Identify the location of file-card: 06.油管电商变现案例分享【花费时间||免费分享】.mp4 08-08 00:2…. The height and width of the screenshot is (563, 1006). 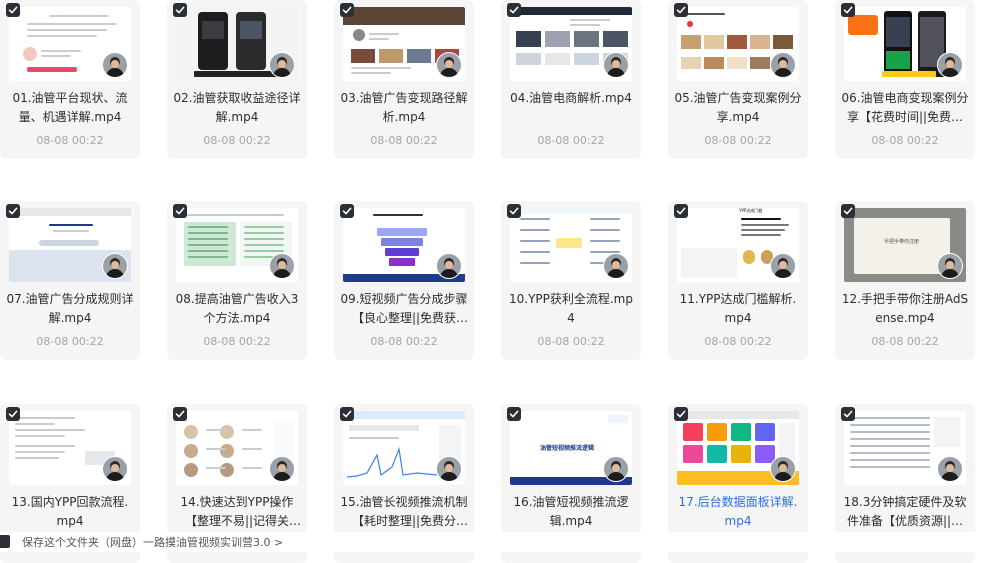
(905, 79).